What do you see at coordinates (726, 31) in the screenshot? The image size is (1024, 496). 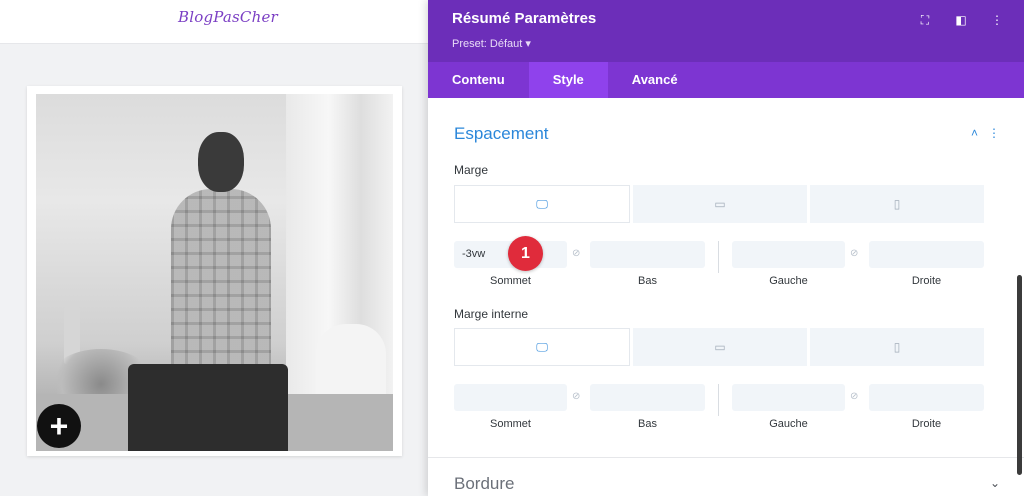 I see `panel-header: Résumé Paramètres Preset: Défaut ▾ ⛶ ◧ ⋮` at bounding box center [726, 31].